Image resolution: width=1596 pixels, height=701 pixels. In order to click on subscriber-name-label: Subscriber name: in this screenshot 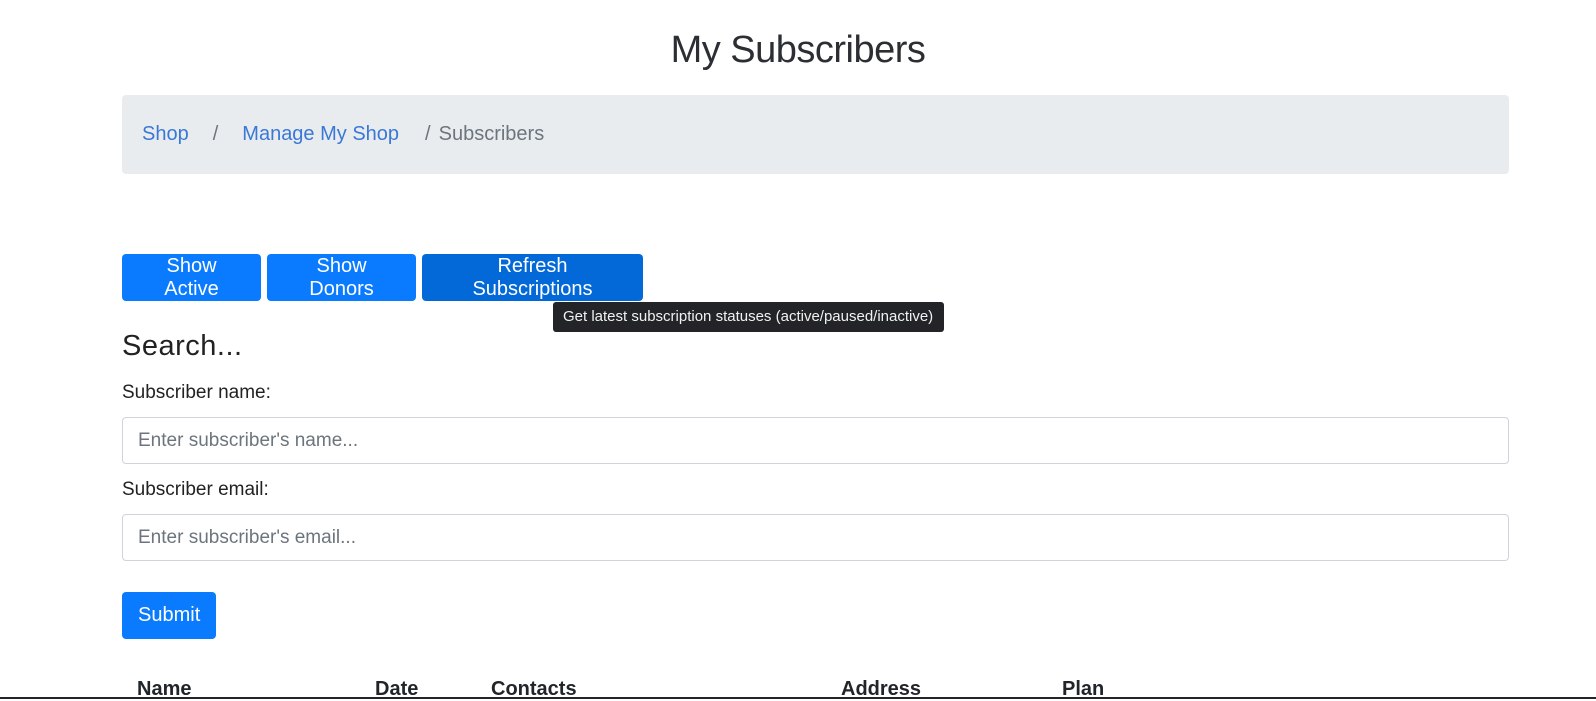, I will do `click(196, 392)`.